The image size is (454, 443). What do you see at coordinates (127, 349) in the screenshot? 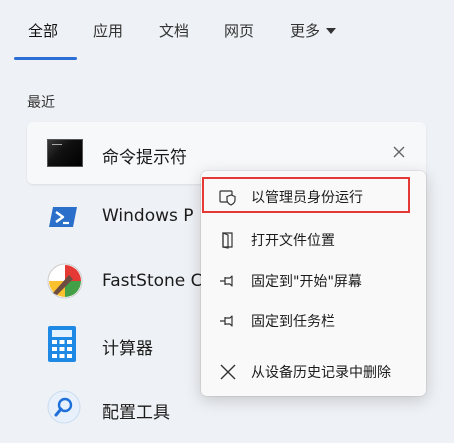
I see `app-label: 计算器` at bounding box center [127, 349].